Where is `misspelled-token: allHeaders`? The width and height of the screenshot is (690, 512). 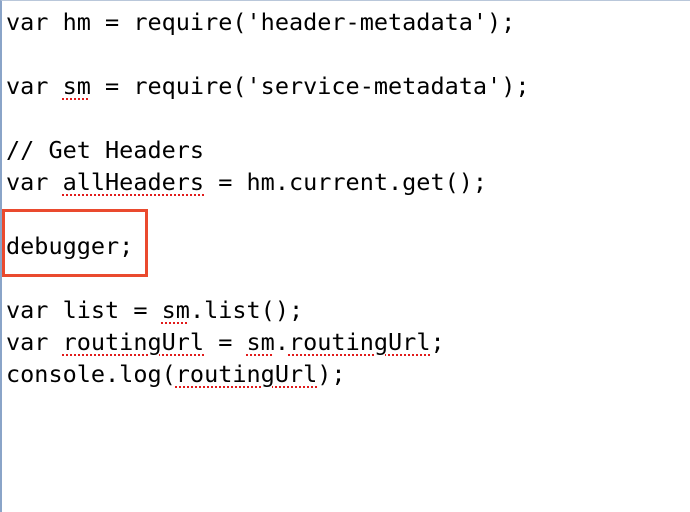 misspelled-token: allHeaders is located at coordinates (133, 182).